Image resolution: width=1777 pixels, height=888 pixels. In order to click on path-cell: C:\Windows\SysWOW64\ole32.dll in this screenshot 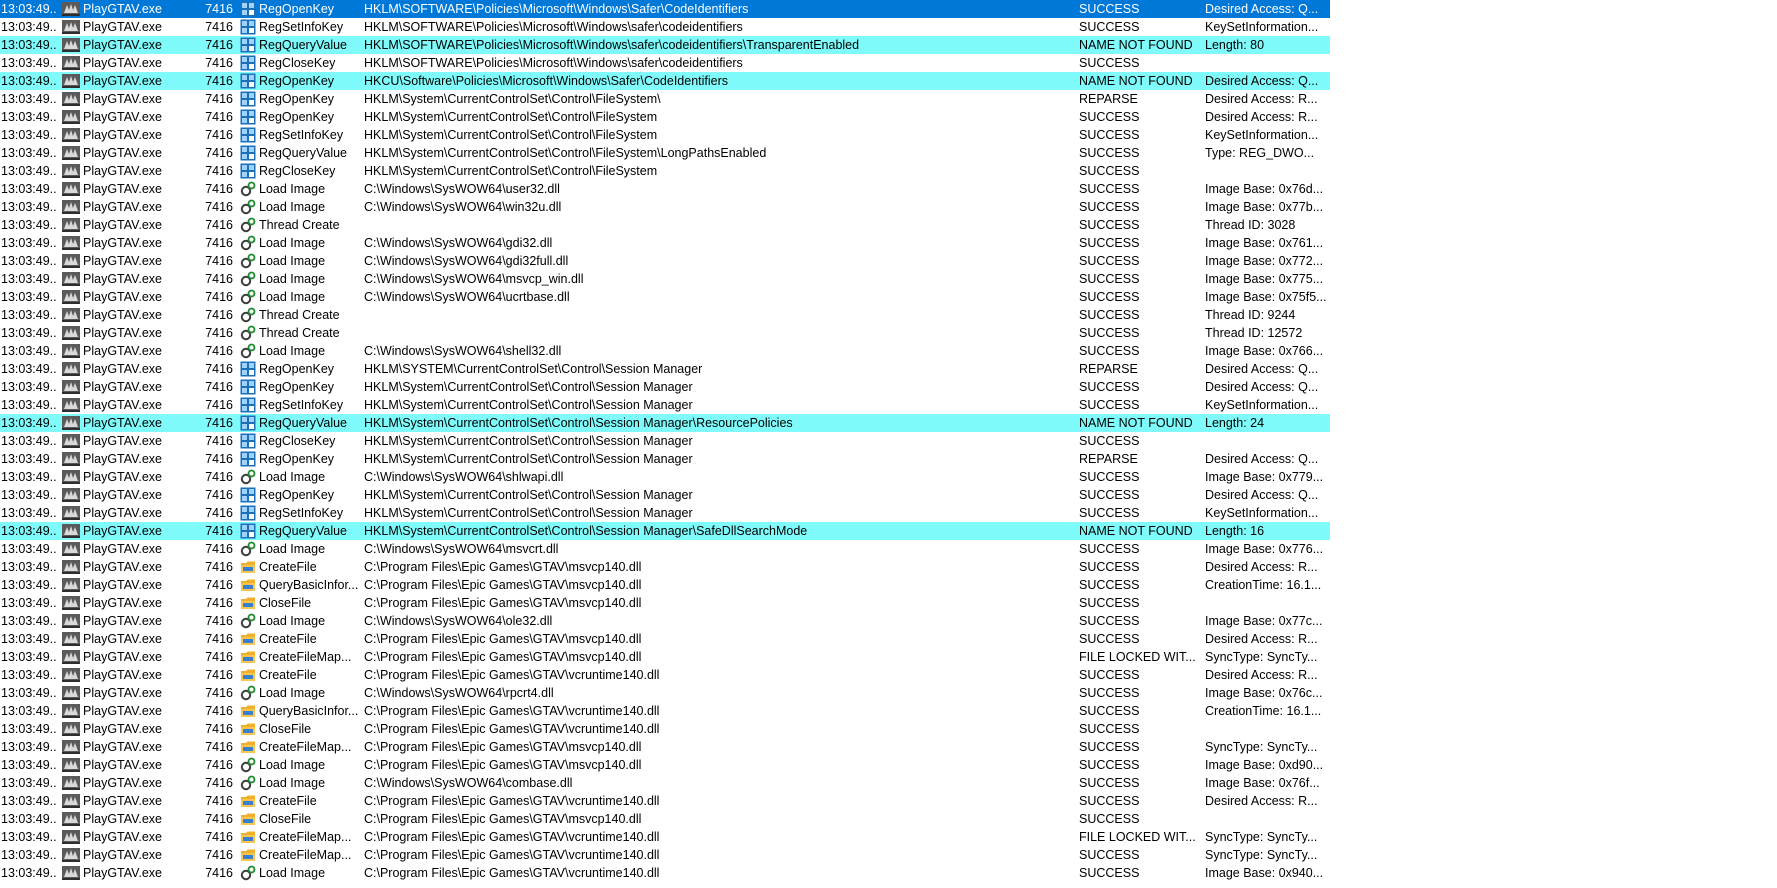, I will do `click(458, 621)`.